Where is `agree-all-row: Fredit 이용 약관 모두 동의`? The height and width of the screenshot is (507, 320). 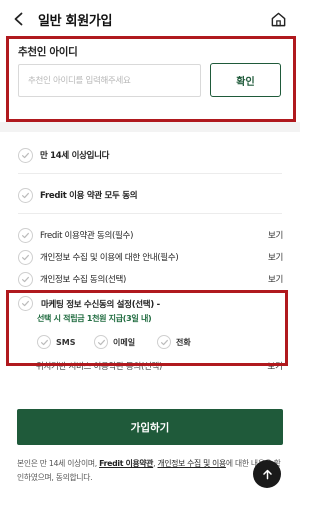
agree-all-row: Fredit 이용 약관 모두 동의 is located at coordinates (150, 195).